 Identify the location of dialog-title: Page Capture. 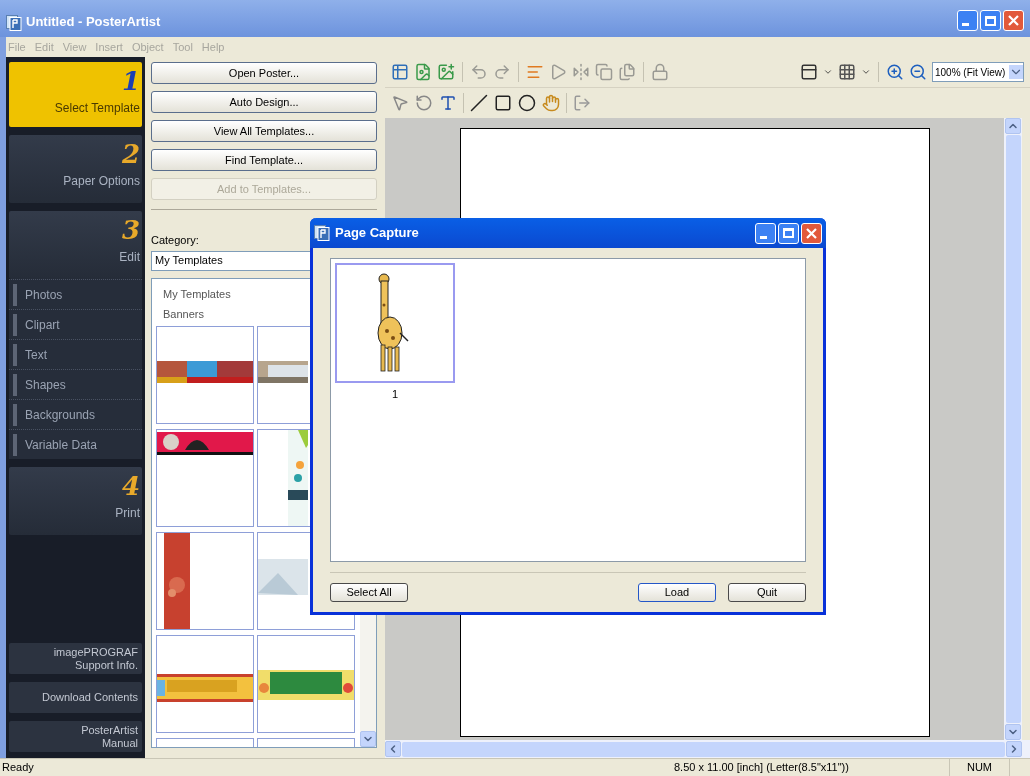
(377, 233).